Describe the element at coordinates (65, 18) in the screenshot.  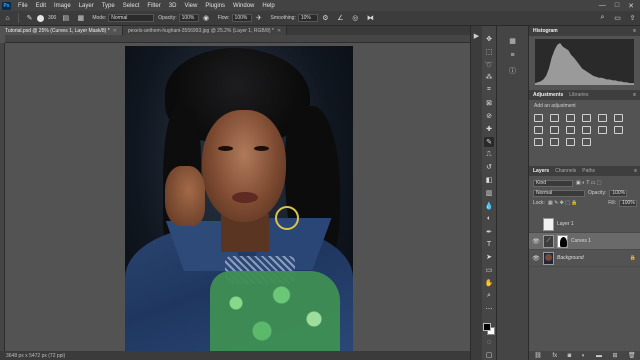
I see `brush-settings-icon: ▤` at that location.